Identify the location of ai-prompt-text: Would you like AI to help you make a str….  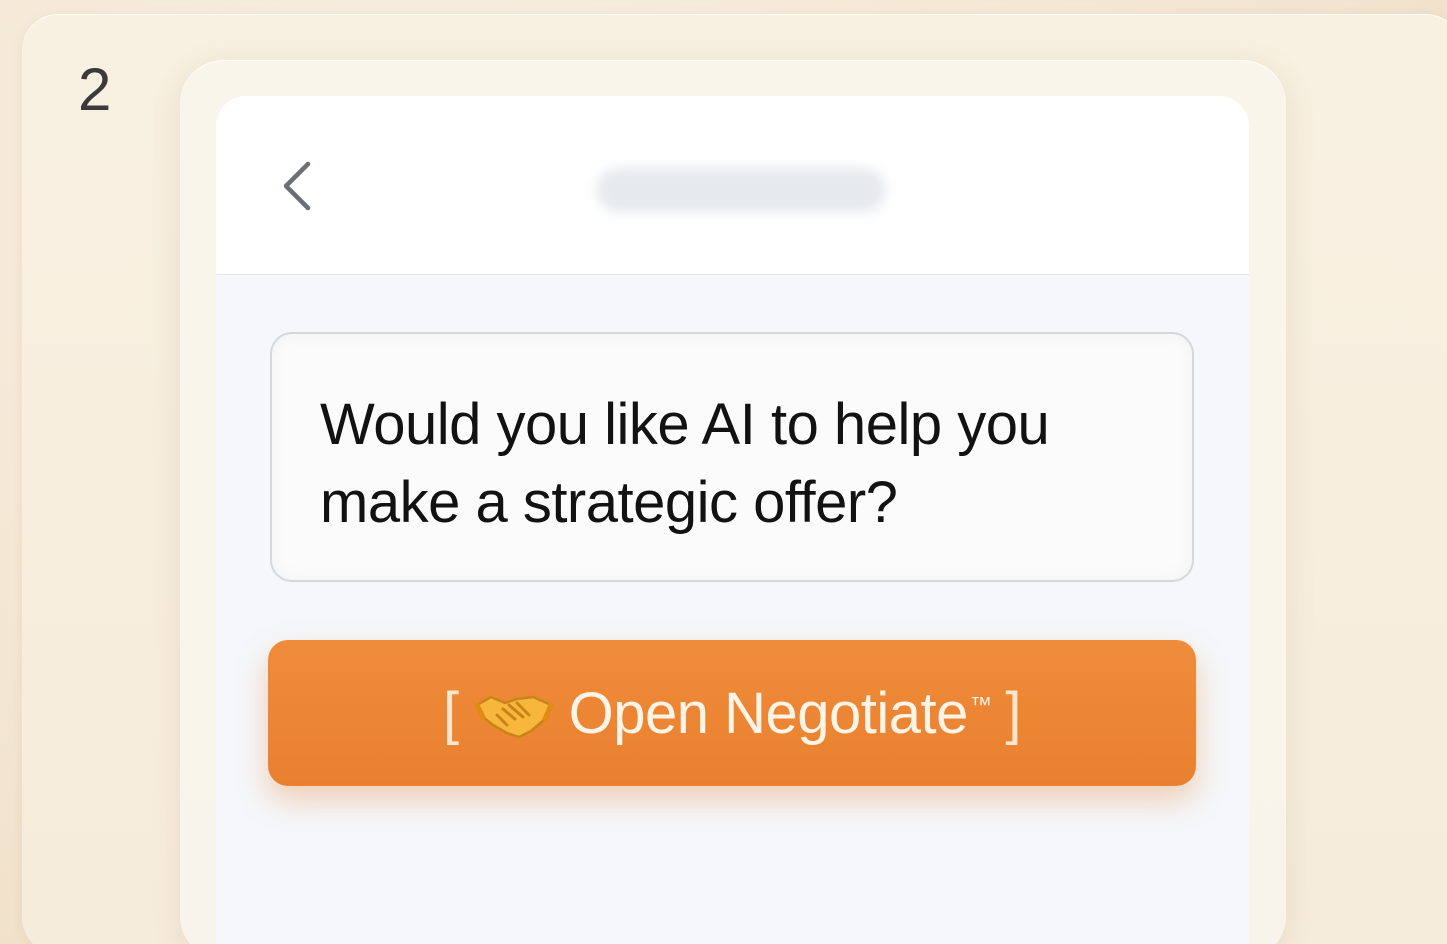
(685, 463).